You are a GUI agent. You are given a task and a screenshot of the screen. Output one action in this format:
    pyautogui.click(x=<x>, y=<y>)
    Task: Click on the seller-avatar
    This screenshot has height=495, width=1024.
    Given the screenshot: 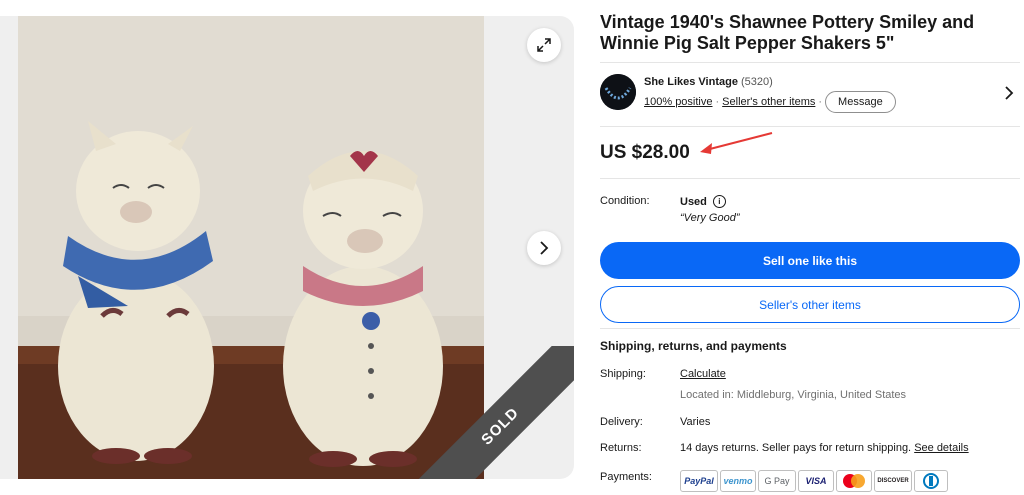 What is the action you would take?
    pyautogui.click(x=618, y=92)
    